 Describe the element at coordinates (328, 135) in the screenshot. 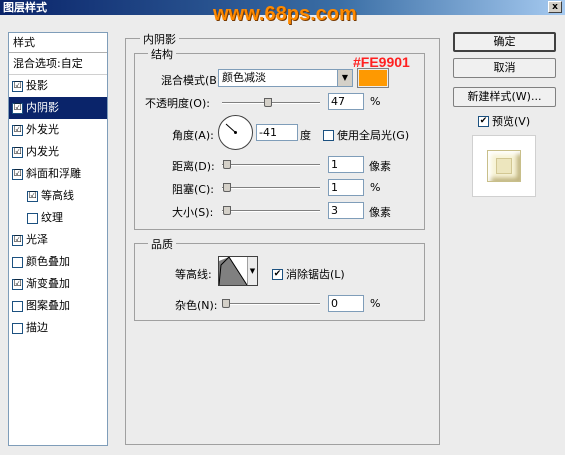

I see `global-light-check-icon` at that location.